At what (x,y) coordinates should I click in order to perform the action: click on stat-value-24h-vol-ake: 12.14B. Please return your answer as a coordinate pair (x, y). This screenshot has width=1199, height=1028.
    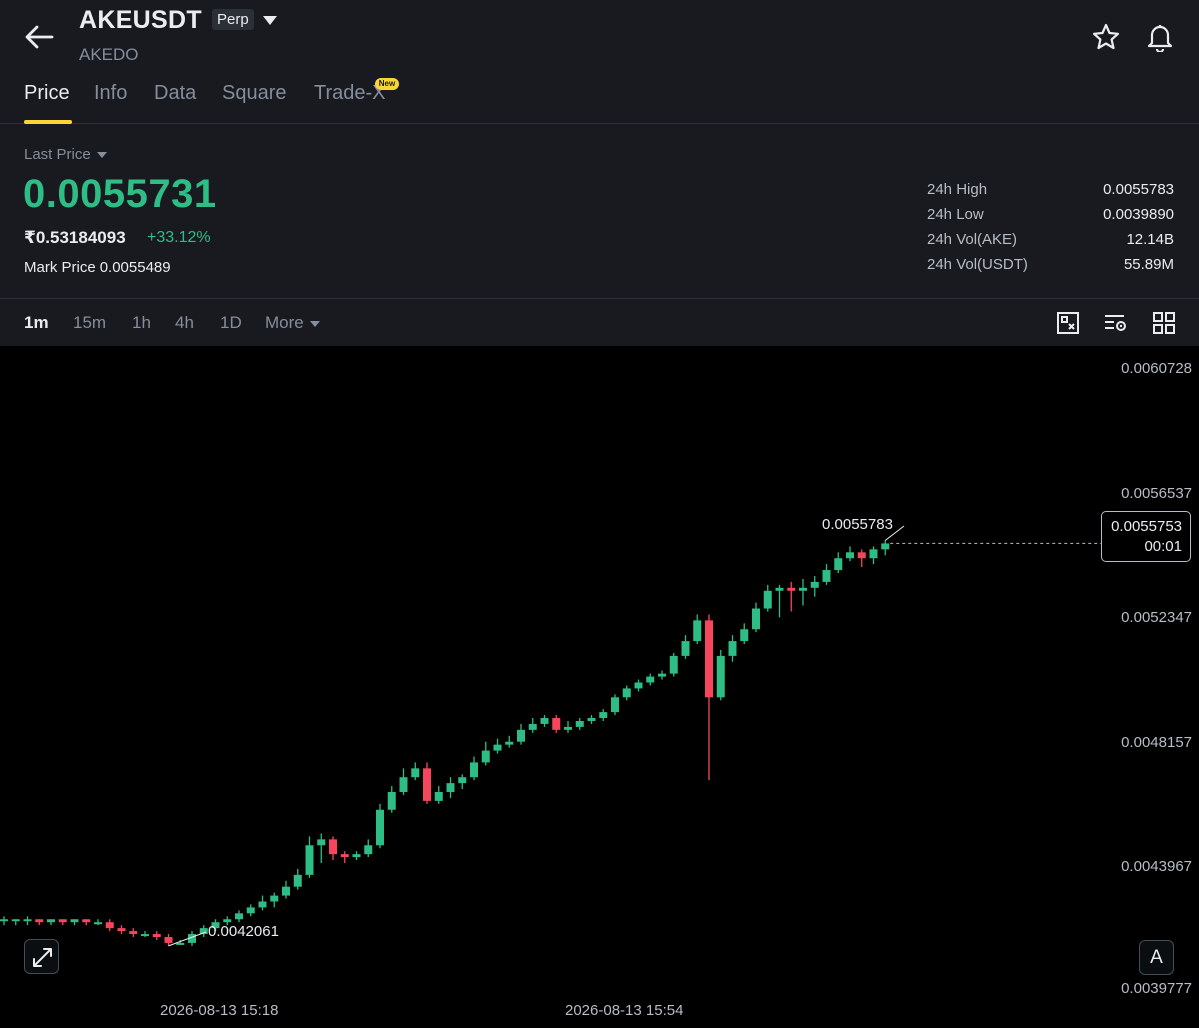
    Looking at the image, I should click on (1150, 239).